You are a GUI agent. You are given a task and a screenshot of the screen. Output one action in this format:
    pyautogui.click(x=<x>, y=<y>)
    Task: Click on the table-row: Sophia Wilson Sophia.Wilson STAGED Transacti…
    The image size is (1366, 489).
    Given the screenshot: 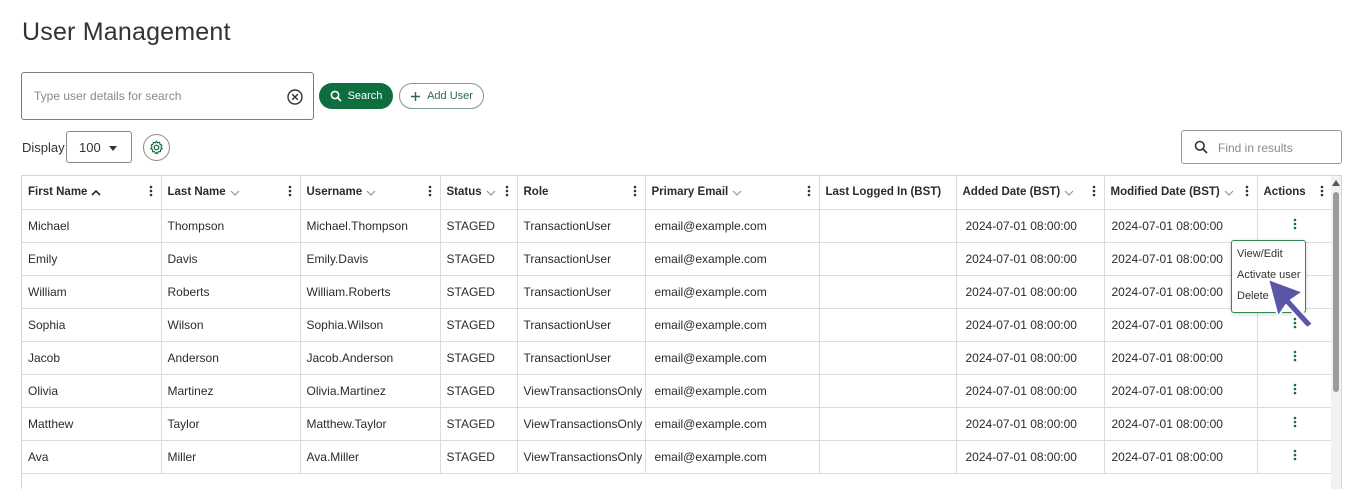 What is the action you would take?
    pyautogui.click(x=677, y=325)
    